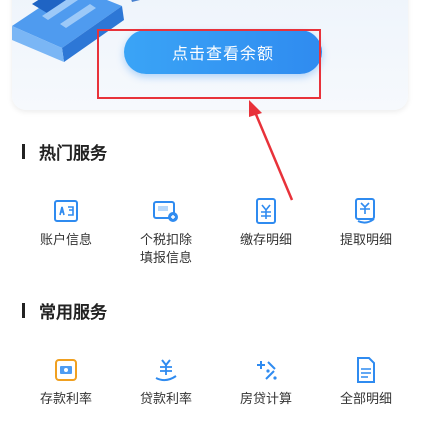  Describe the element at coordinates (366, 211) in the screenshot. I see `withdrawal-details-icon` at that location.